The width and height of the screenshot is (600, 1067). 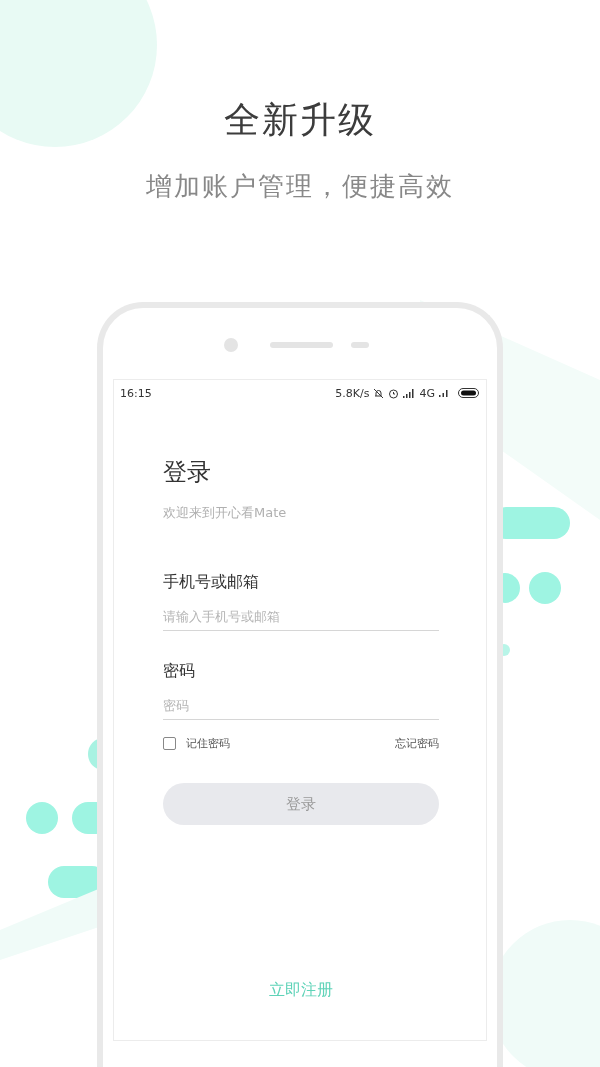 What do you see at coordinates (379, 393) in the screenshot?
I see `mute-icon` at bounding box center [379, 393].